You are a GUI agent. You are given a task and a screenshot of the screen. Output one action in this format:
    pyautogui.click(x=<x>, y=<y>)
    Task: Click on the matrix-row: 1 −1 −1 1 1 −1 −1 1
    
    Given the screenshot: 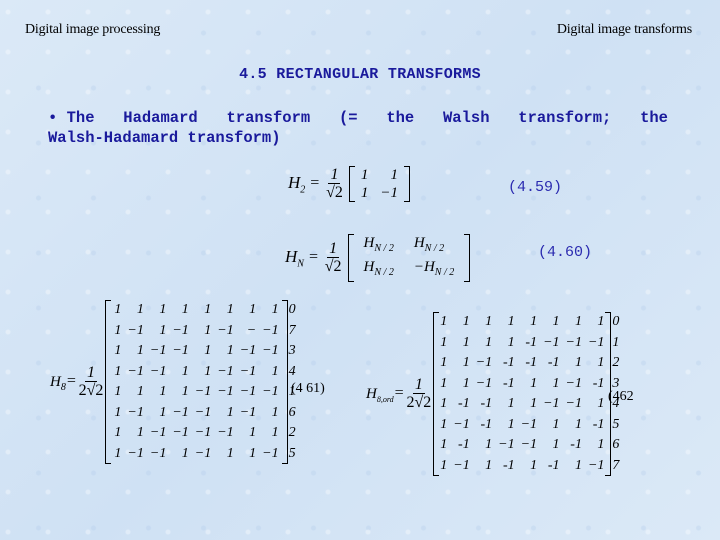 What is the action you would take?
    pyautogui.click(x=196, y=372)
    